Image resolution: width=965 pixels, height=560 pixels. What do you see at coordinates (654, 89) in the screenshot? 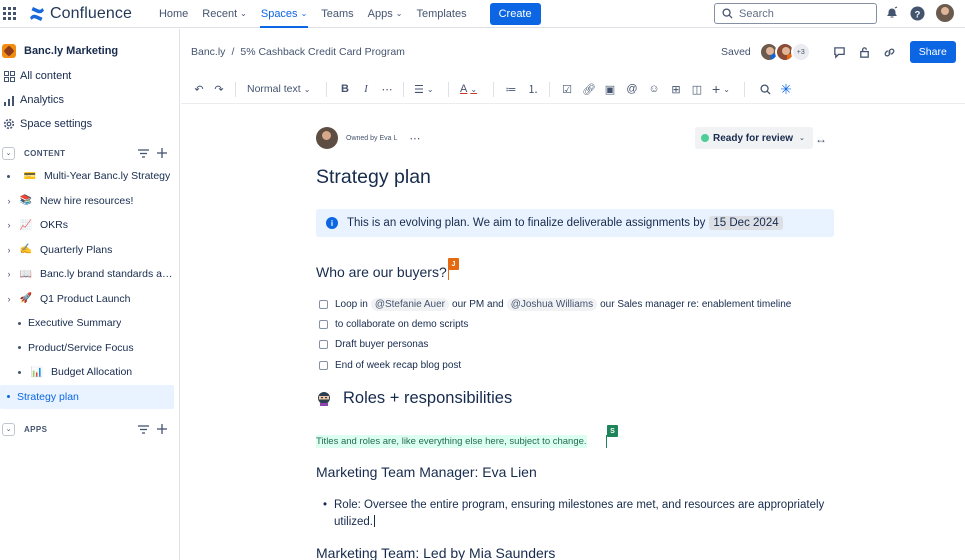
I see `emoji-icon: ☺` at bounding box center [654, 89].